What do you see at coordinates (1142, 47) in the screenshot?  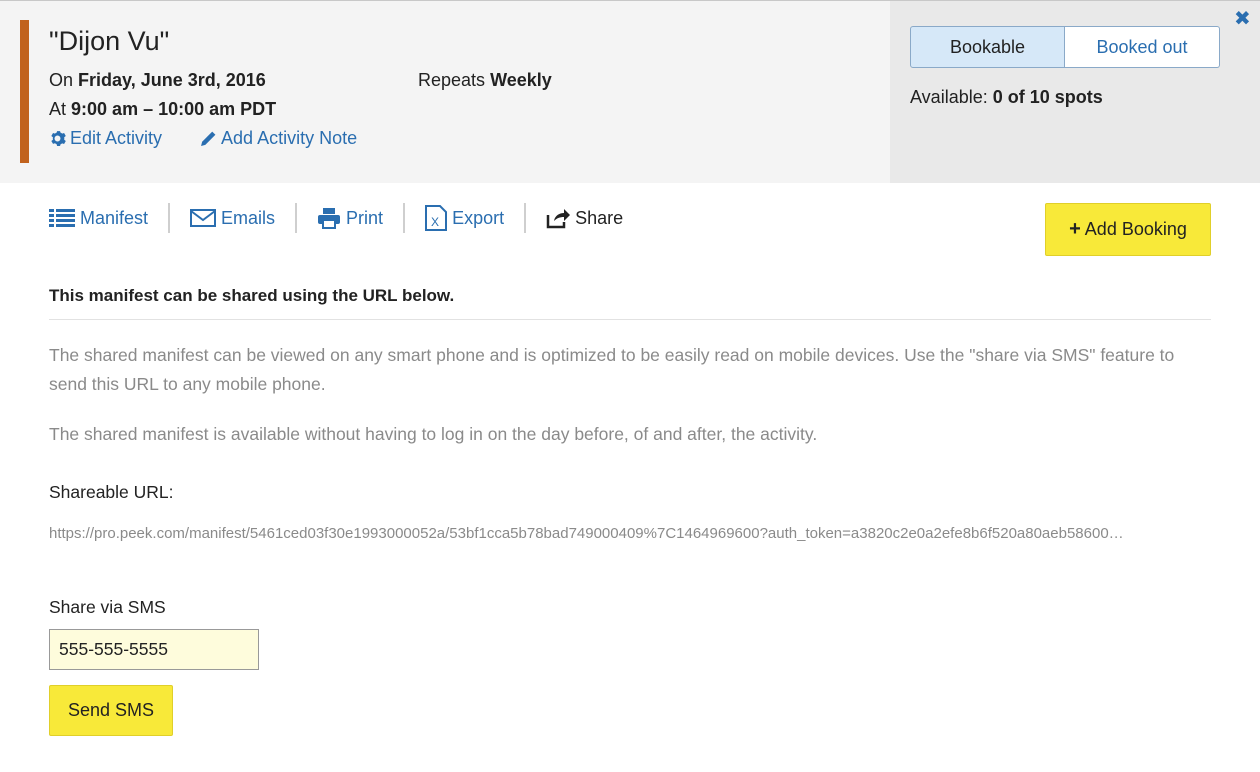 I see `booked-out-option: Booked out` at bounding box center [1142, 47].